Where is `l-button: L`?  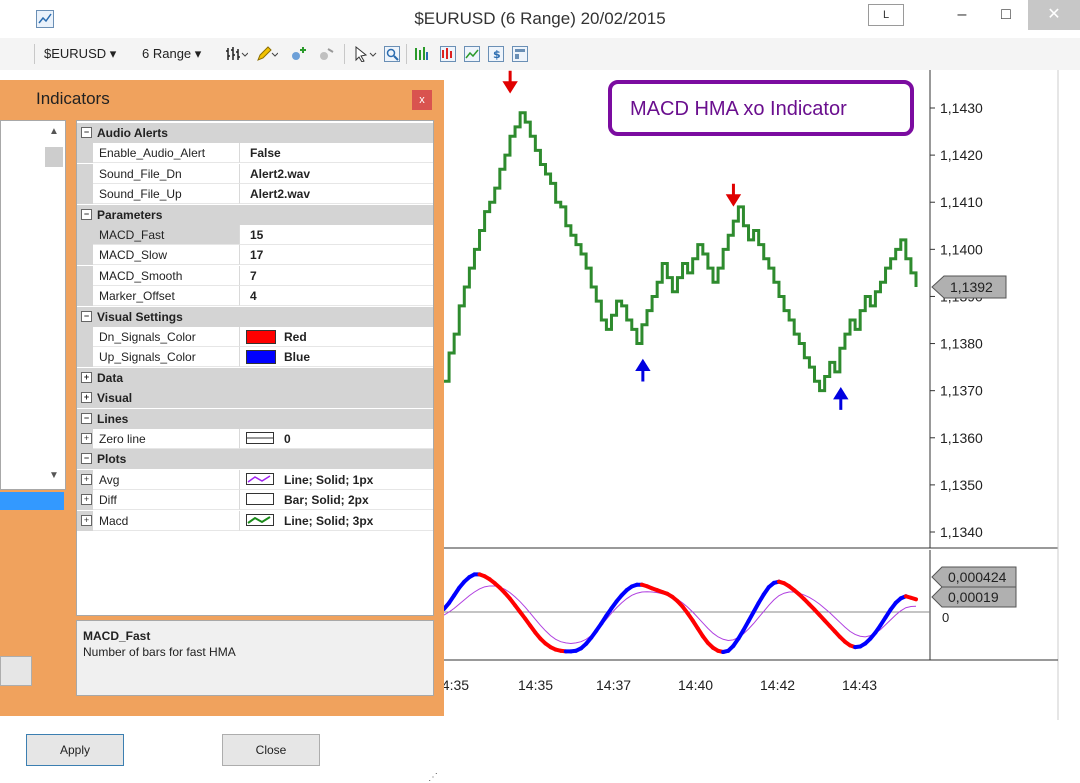
l-button: L is located at coordinates (886, 15).